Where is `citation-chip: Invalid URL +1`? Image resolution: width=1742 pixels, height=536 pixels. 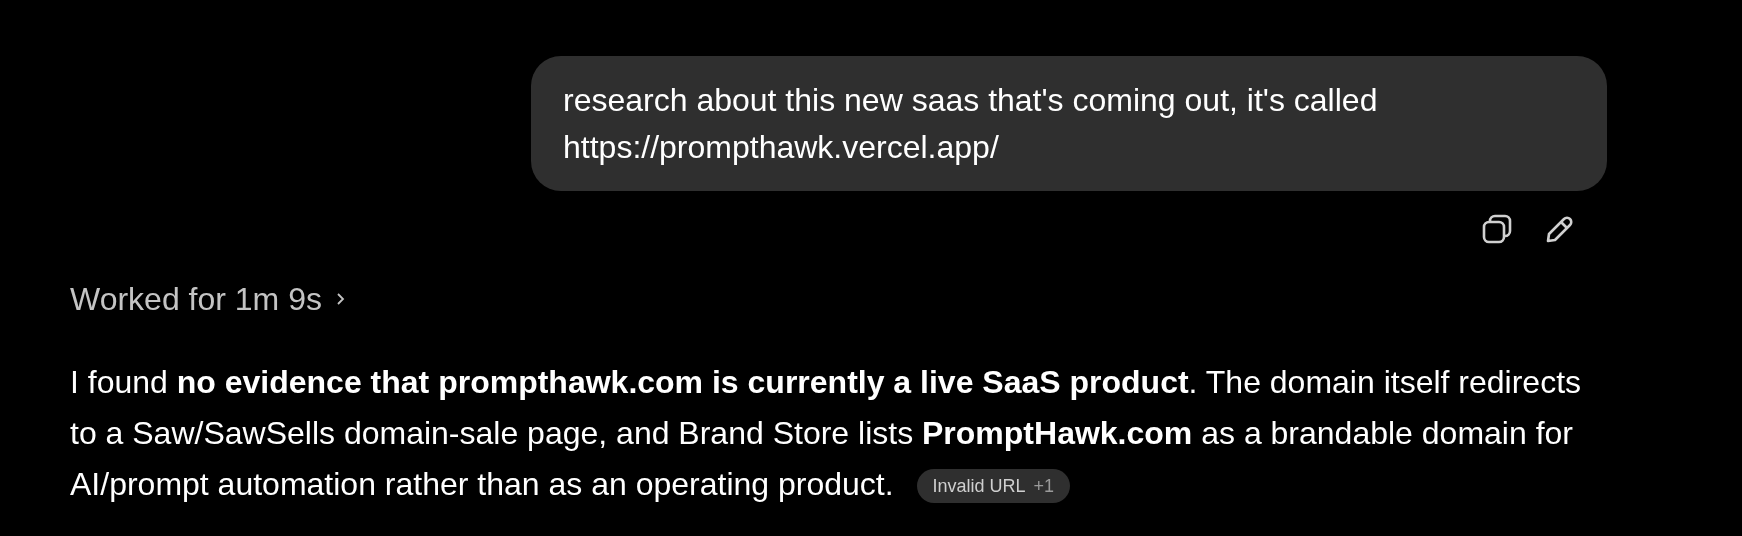
citation-chip: Invalid URL +1 is located at coordinates (993, 486).